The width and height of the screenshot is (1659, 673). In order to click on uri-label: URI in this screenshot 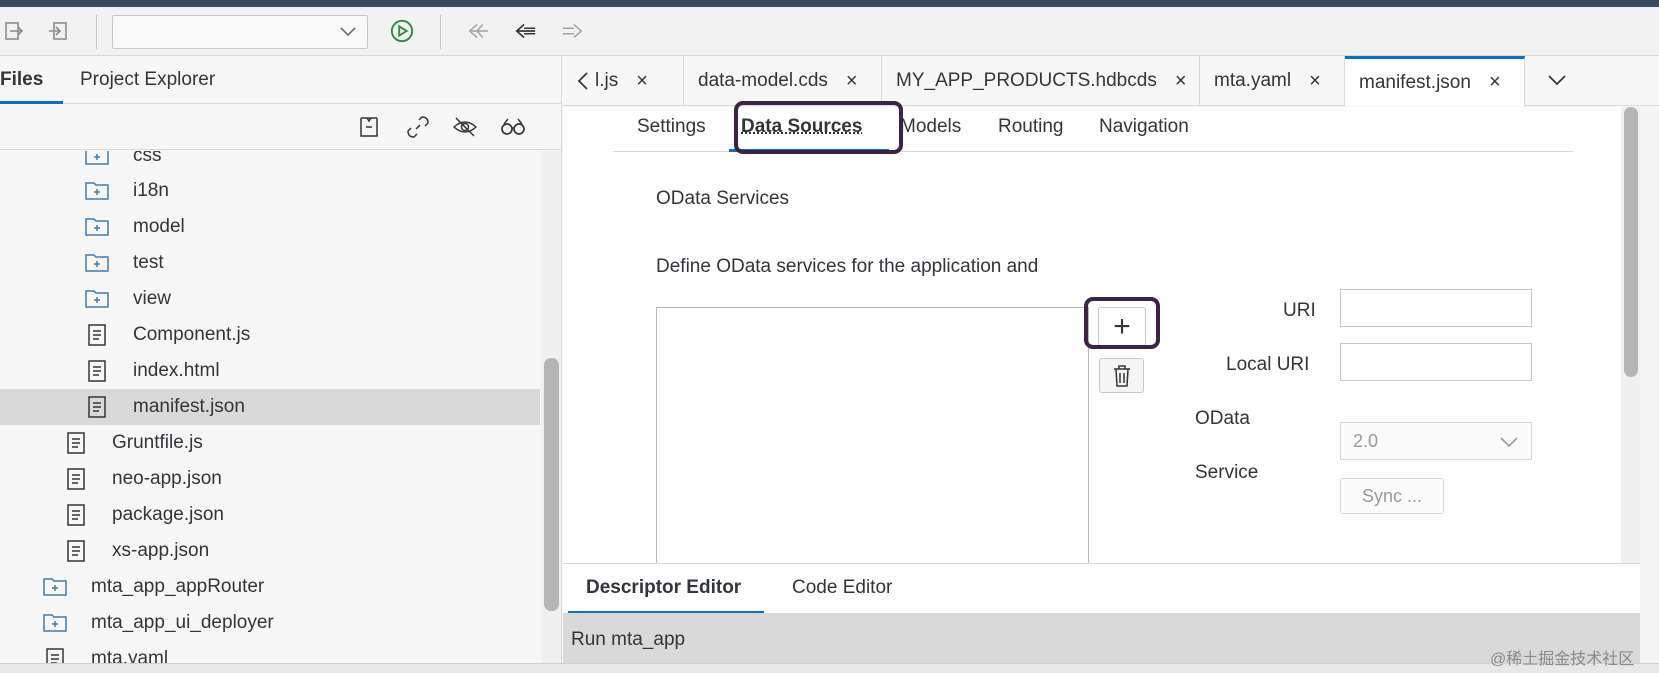, I will do `click(1299, 310)`.